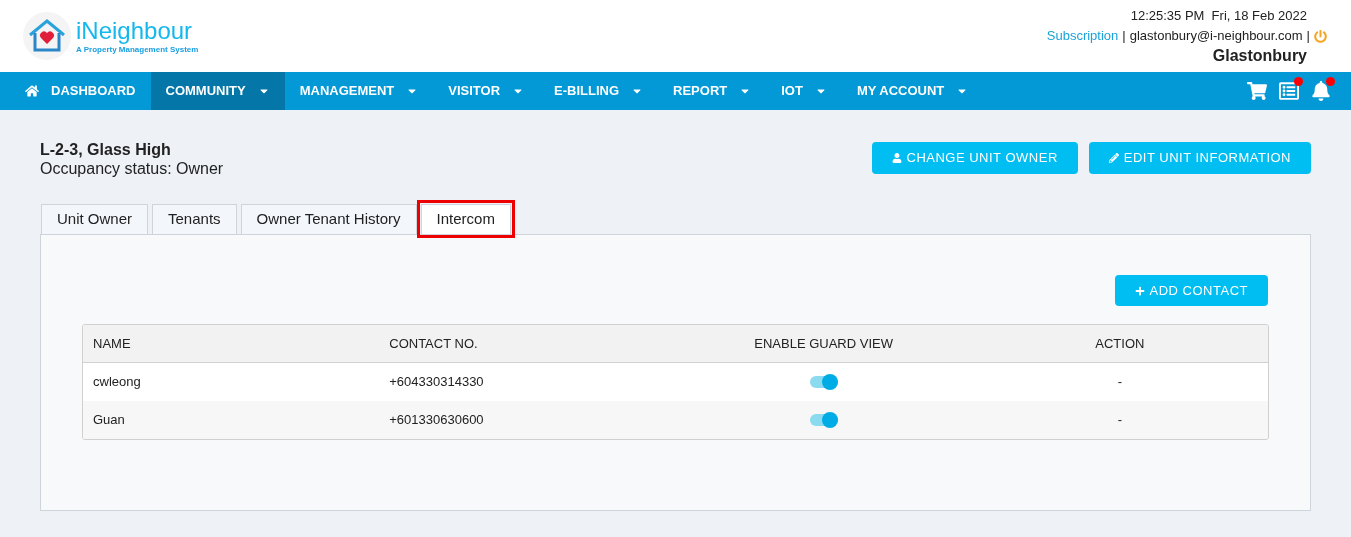  I want to click on occupancy-status: Occupancy status: Owner, so click(132, 169).